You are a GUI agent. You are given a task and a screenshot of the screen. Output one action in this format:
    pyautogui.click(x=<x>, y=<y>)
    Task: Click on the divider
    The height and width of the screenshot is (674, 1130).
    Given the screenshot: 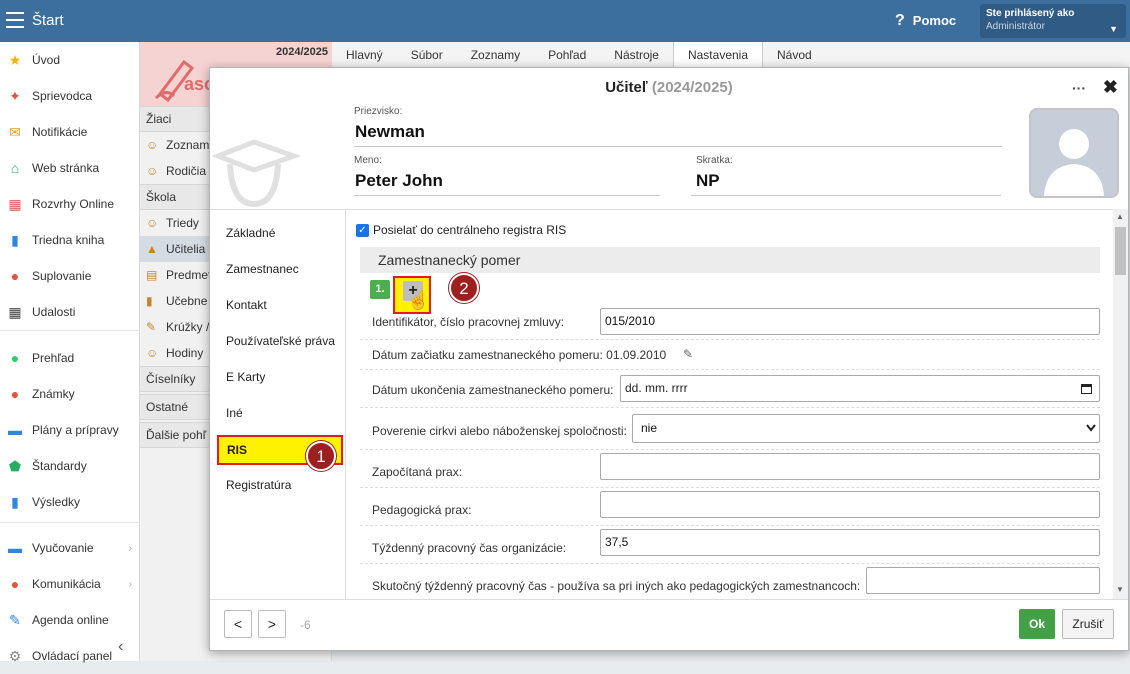 What is the action you would take?
    pyautogui.click(x=70, y=330)
    